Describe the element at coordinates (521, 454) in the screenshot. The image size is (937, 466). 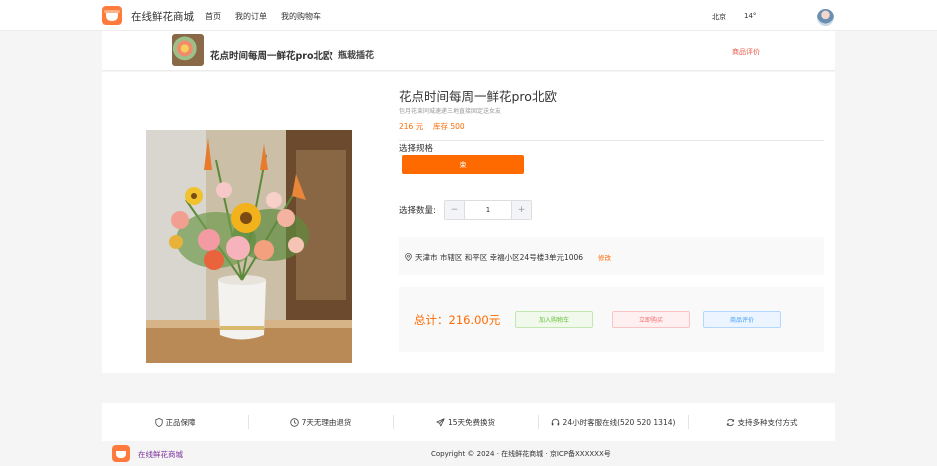
I see `footer-copyright: Copyright © 2024 · 在线鲜花商城 · 京ICP备XXXXXX号` at that location.